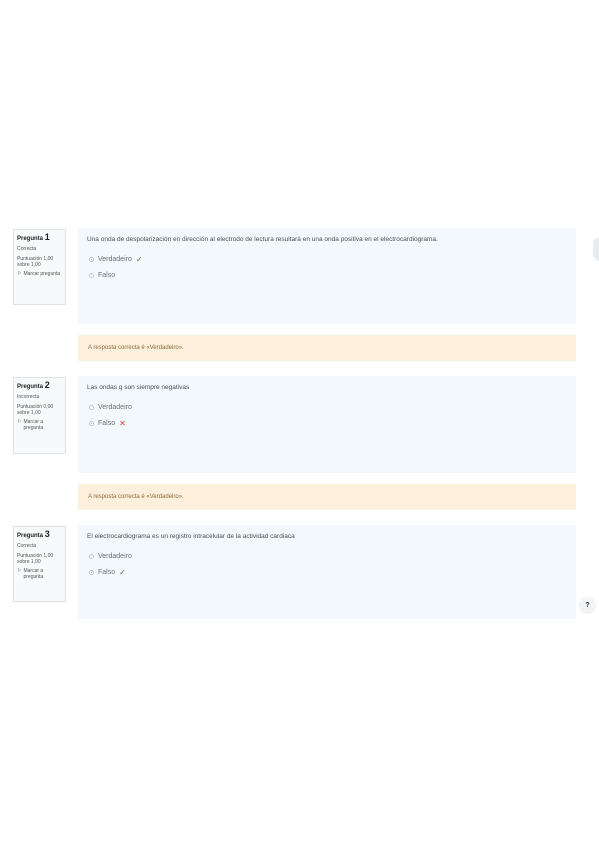 The height and width of the screenshot is (848, 599). I want to click on question-title: Pregunta 1, so click(33, 237).